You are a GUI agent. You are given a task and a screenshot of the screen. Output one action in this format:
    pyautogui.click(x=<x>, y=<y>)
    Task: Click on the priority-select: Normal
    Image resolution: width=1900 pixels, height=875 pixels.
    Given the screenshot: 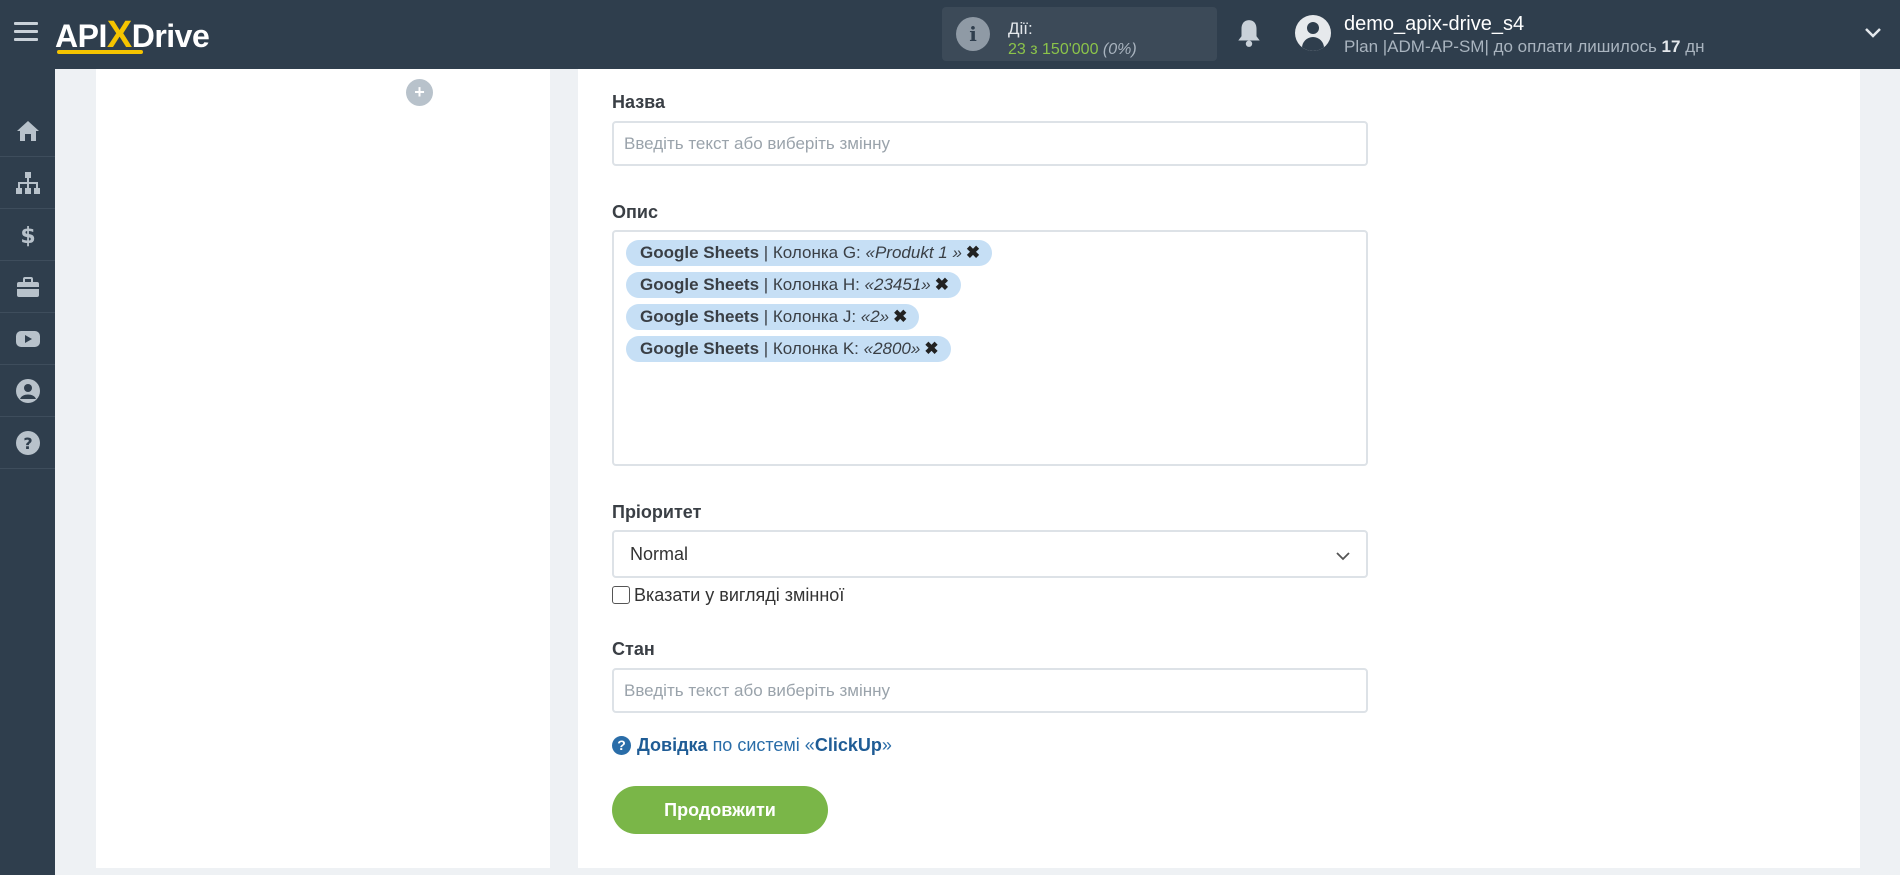 What is the action you would take?
    pyautogui.click(x=990, y=554)
    